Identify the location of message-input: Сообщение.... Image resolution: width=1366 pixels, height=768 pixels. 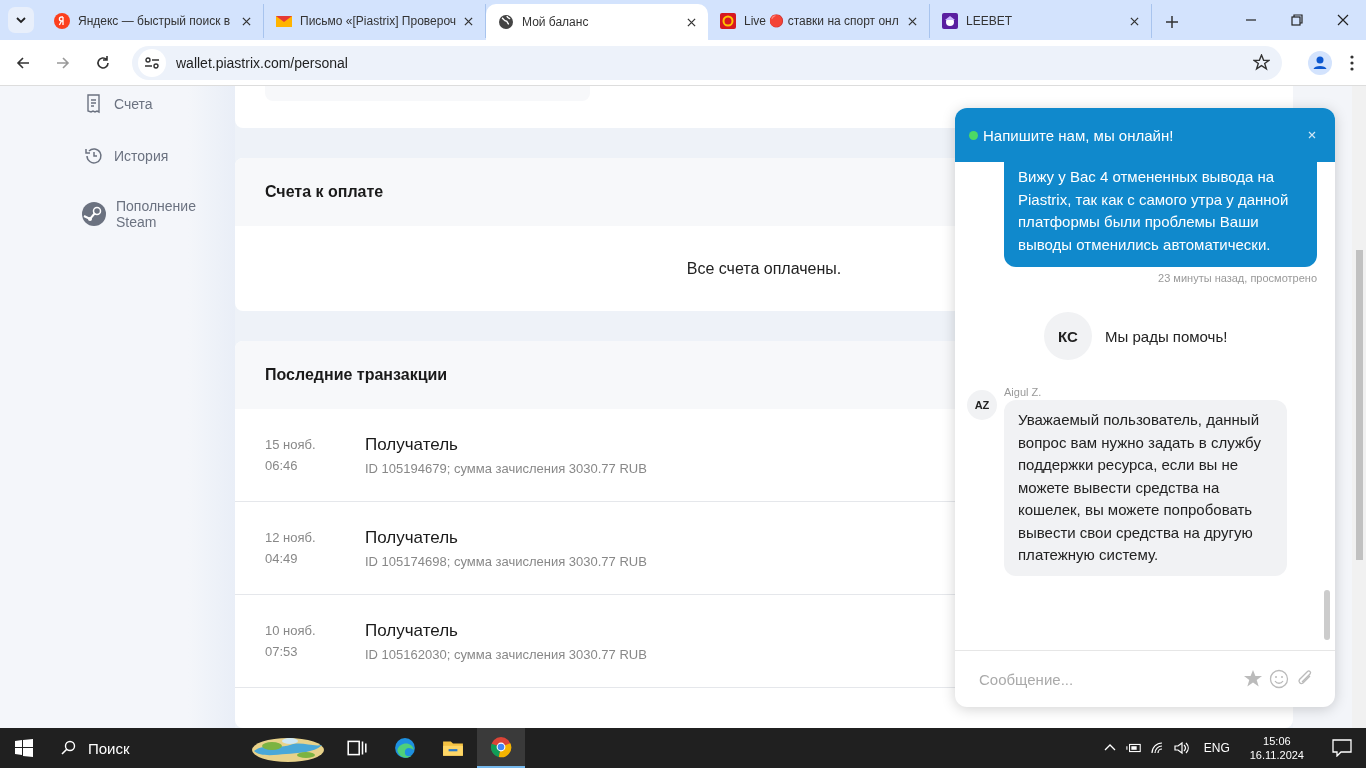
(1107, 679).